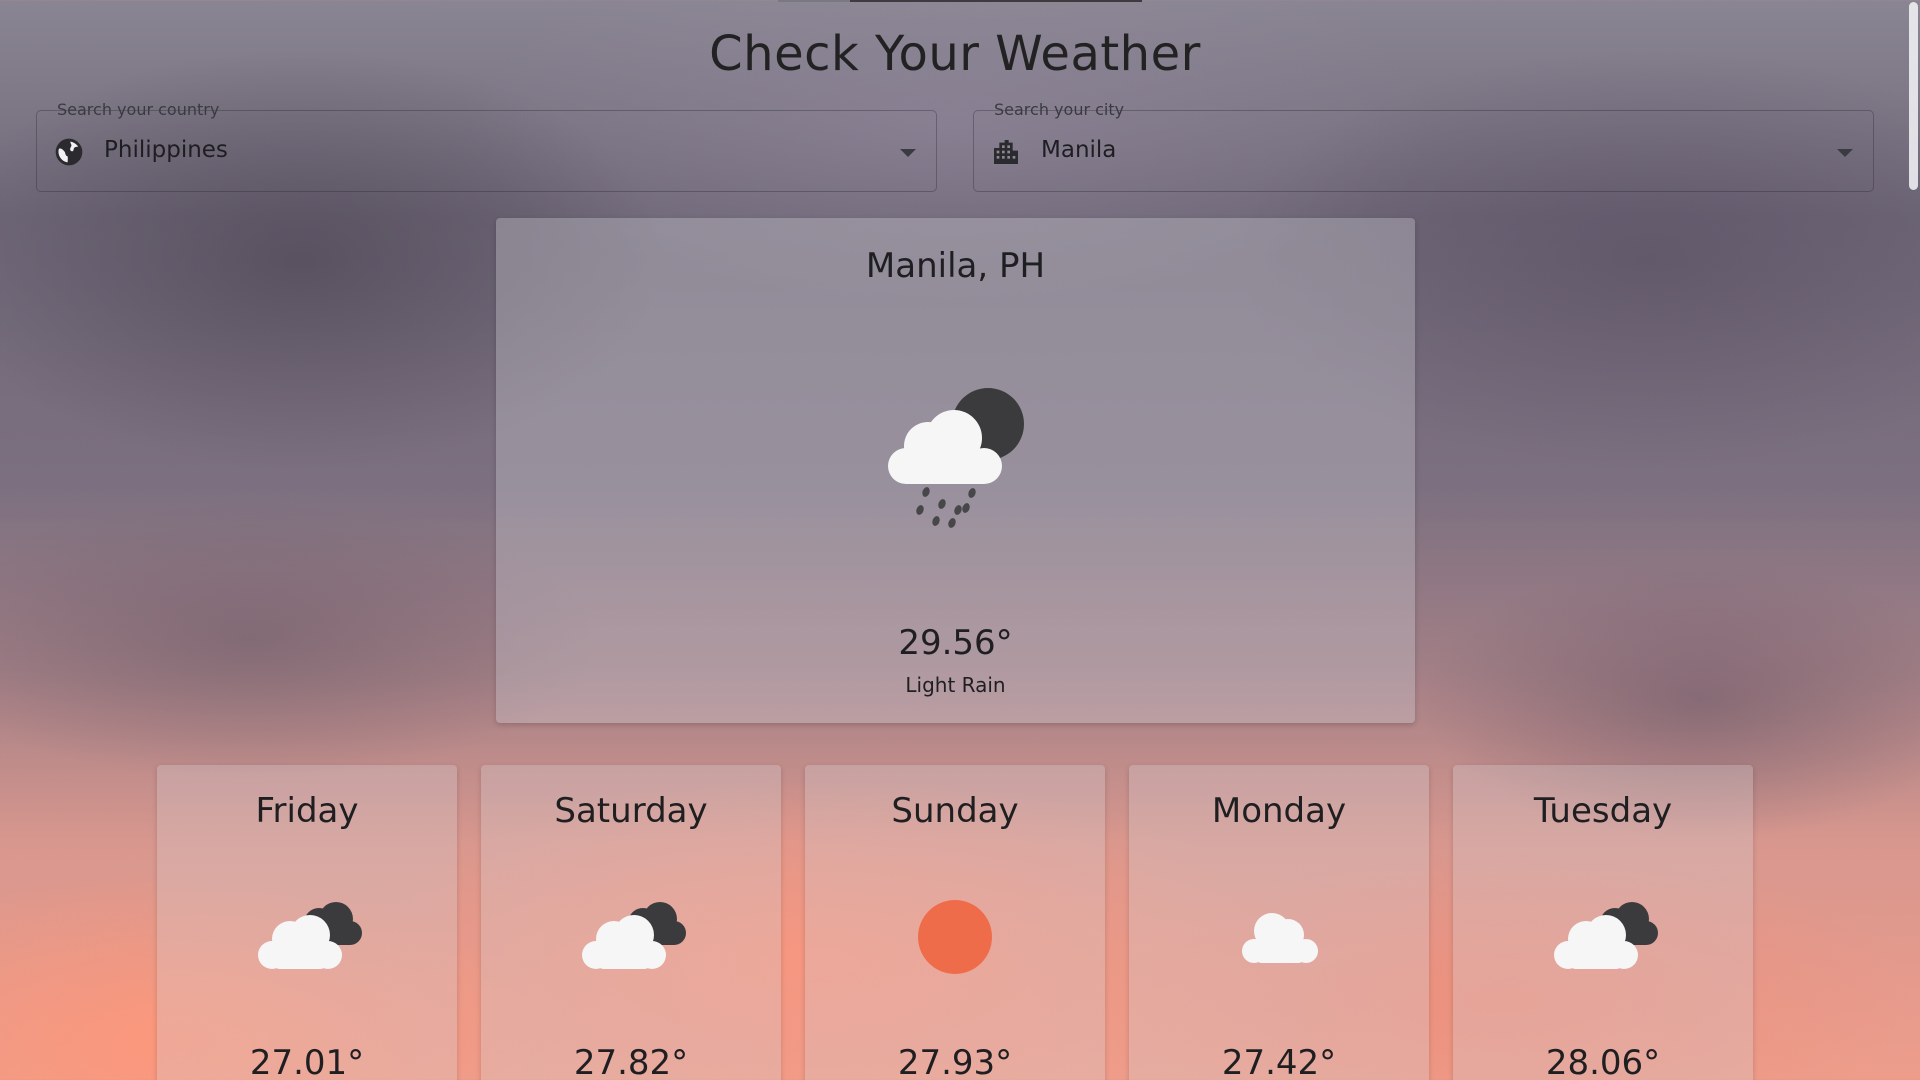 This screenshot has width=1920, height=1080. I want to click on country-select-label: Search your country, so click(138, 109).